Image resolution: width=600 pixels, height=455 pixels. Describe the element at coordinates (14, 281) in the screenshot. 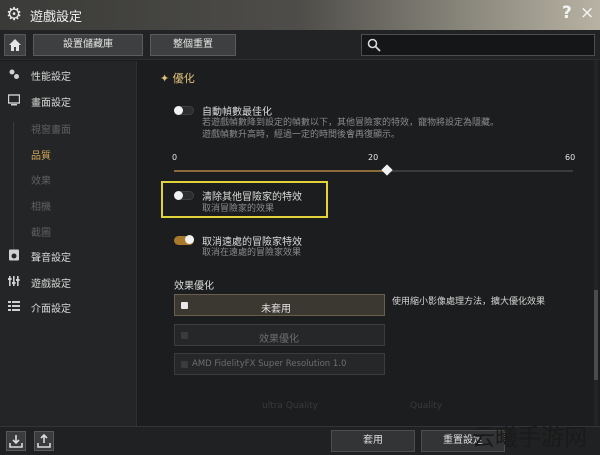

I see `equalizer-icon` at that location.